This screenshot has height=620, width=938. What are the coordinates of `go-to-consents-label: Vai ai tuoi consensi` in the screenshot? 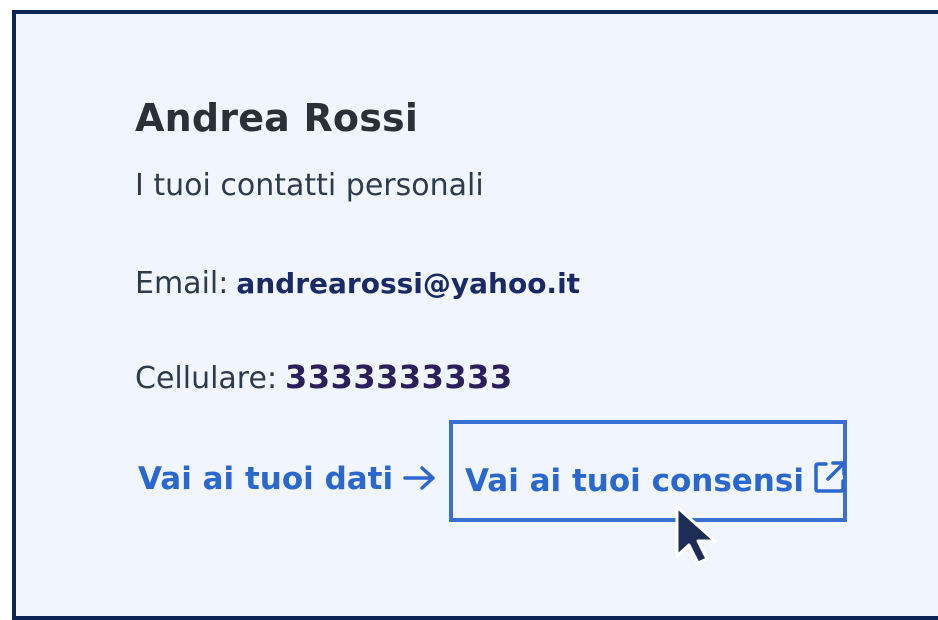 It's located at (634, 481).